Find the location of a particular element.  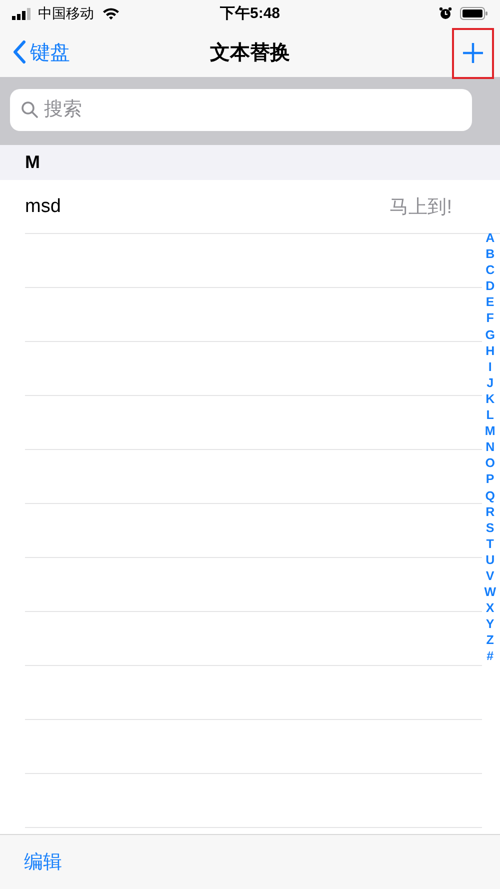

index-letter: X is located at coordinates (490, 608).